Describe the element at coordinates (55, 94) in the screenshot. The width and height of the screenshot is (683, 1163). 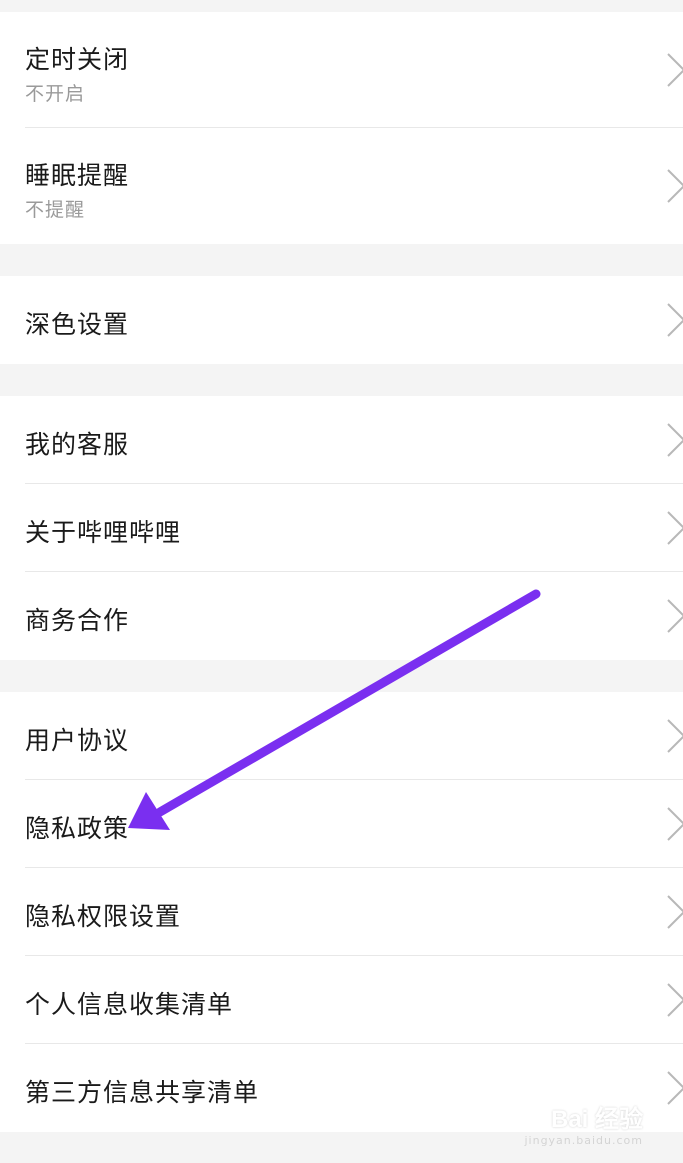
I see `row-subtitle: 不开启` at that location.